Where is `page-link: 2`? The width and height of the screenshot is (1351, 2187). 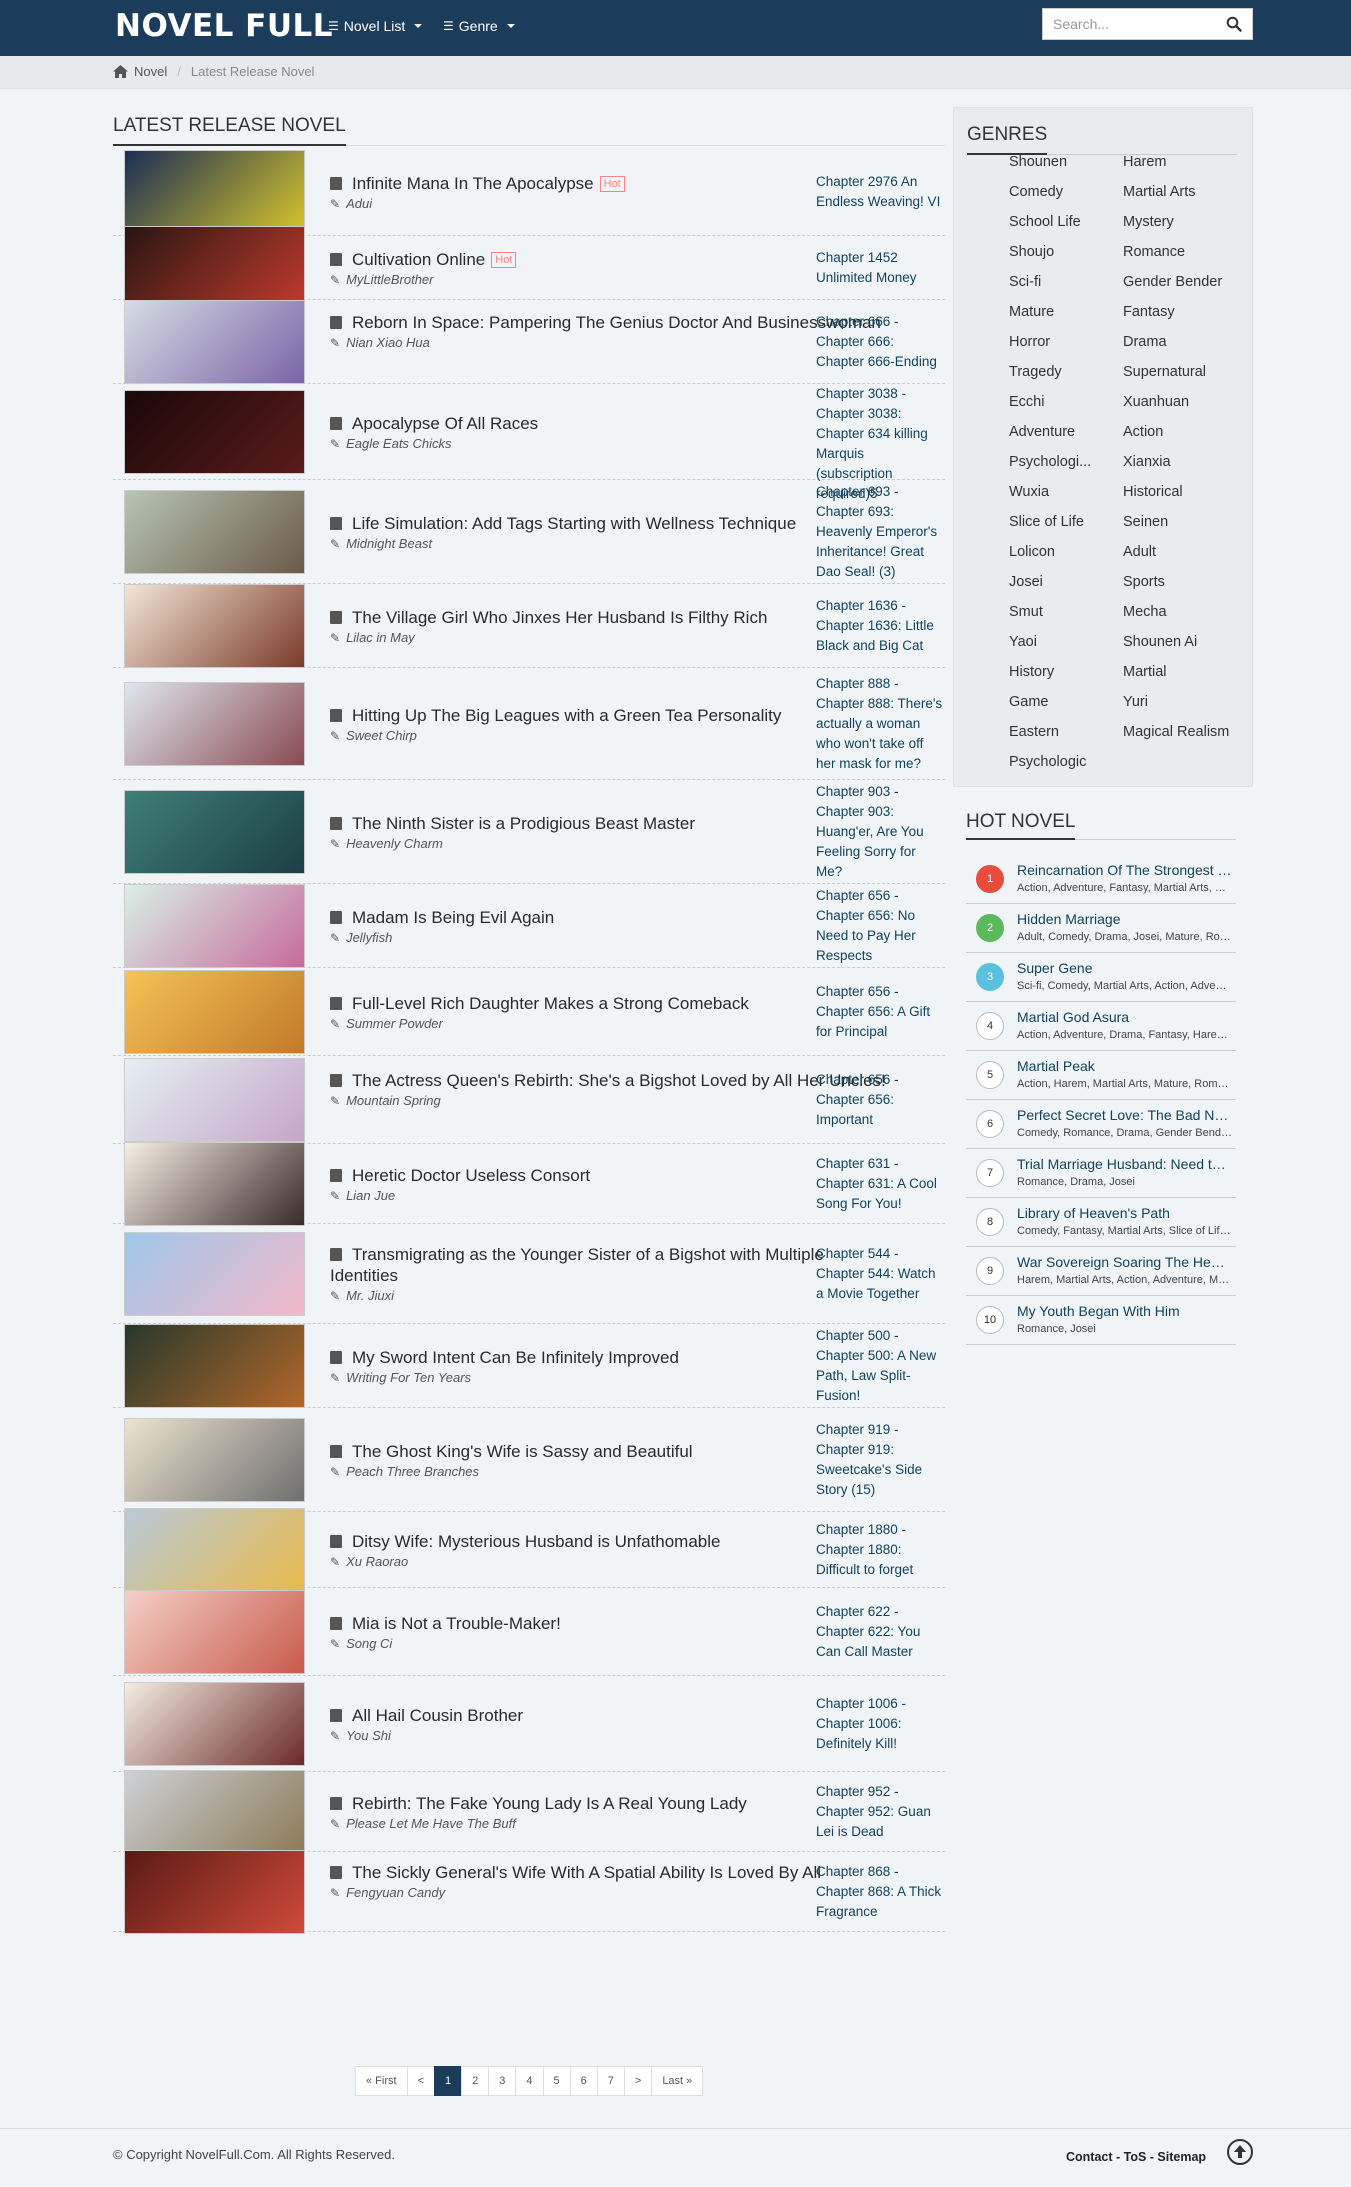
page-link: 2 is located at coordinates (475, 2081).